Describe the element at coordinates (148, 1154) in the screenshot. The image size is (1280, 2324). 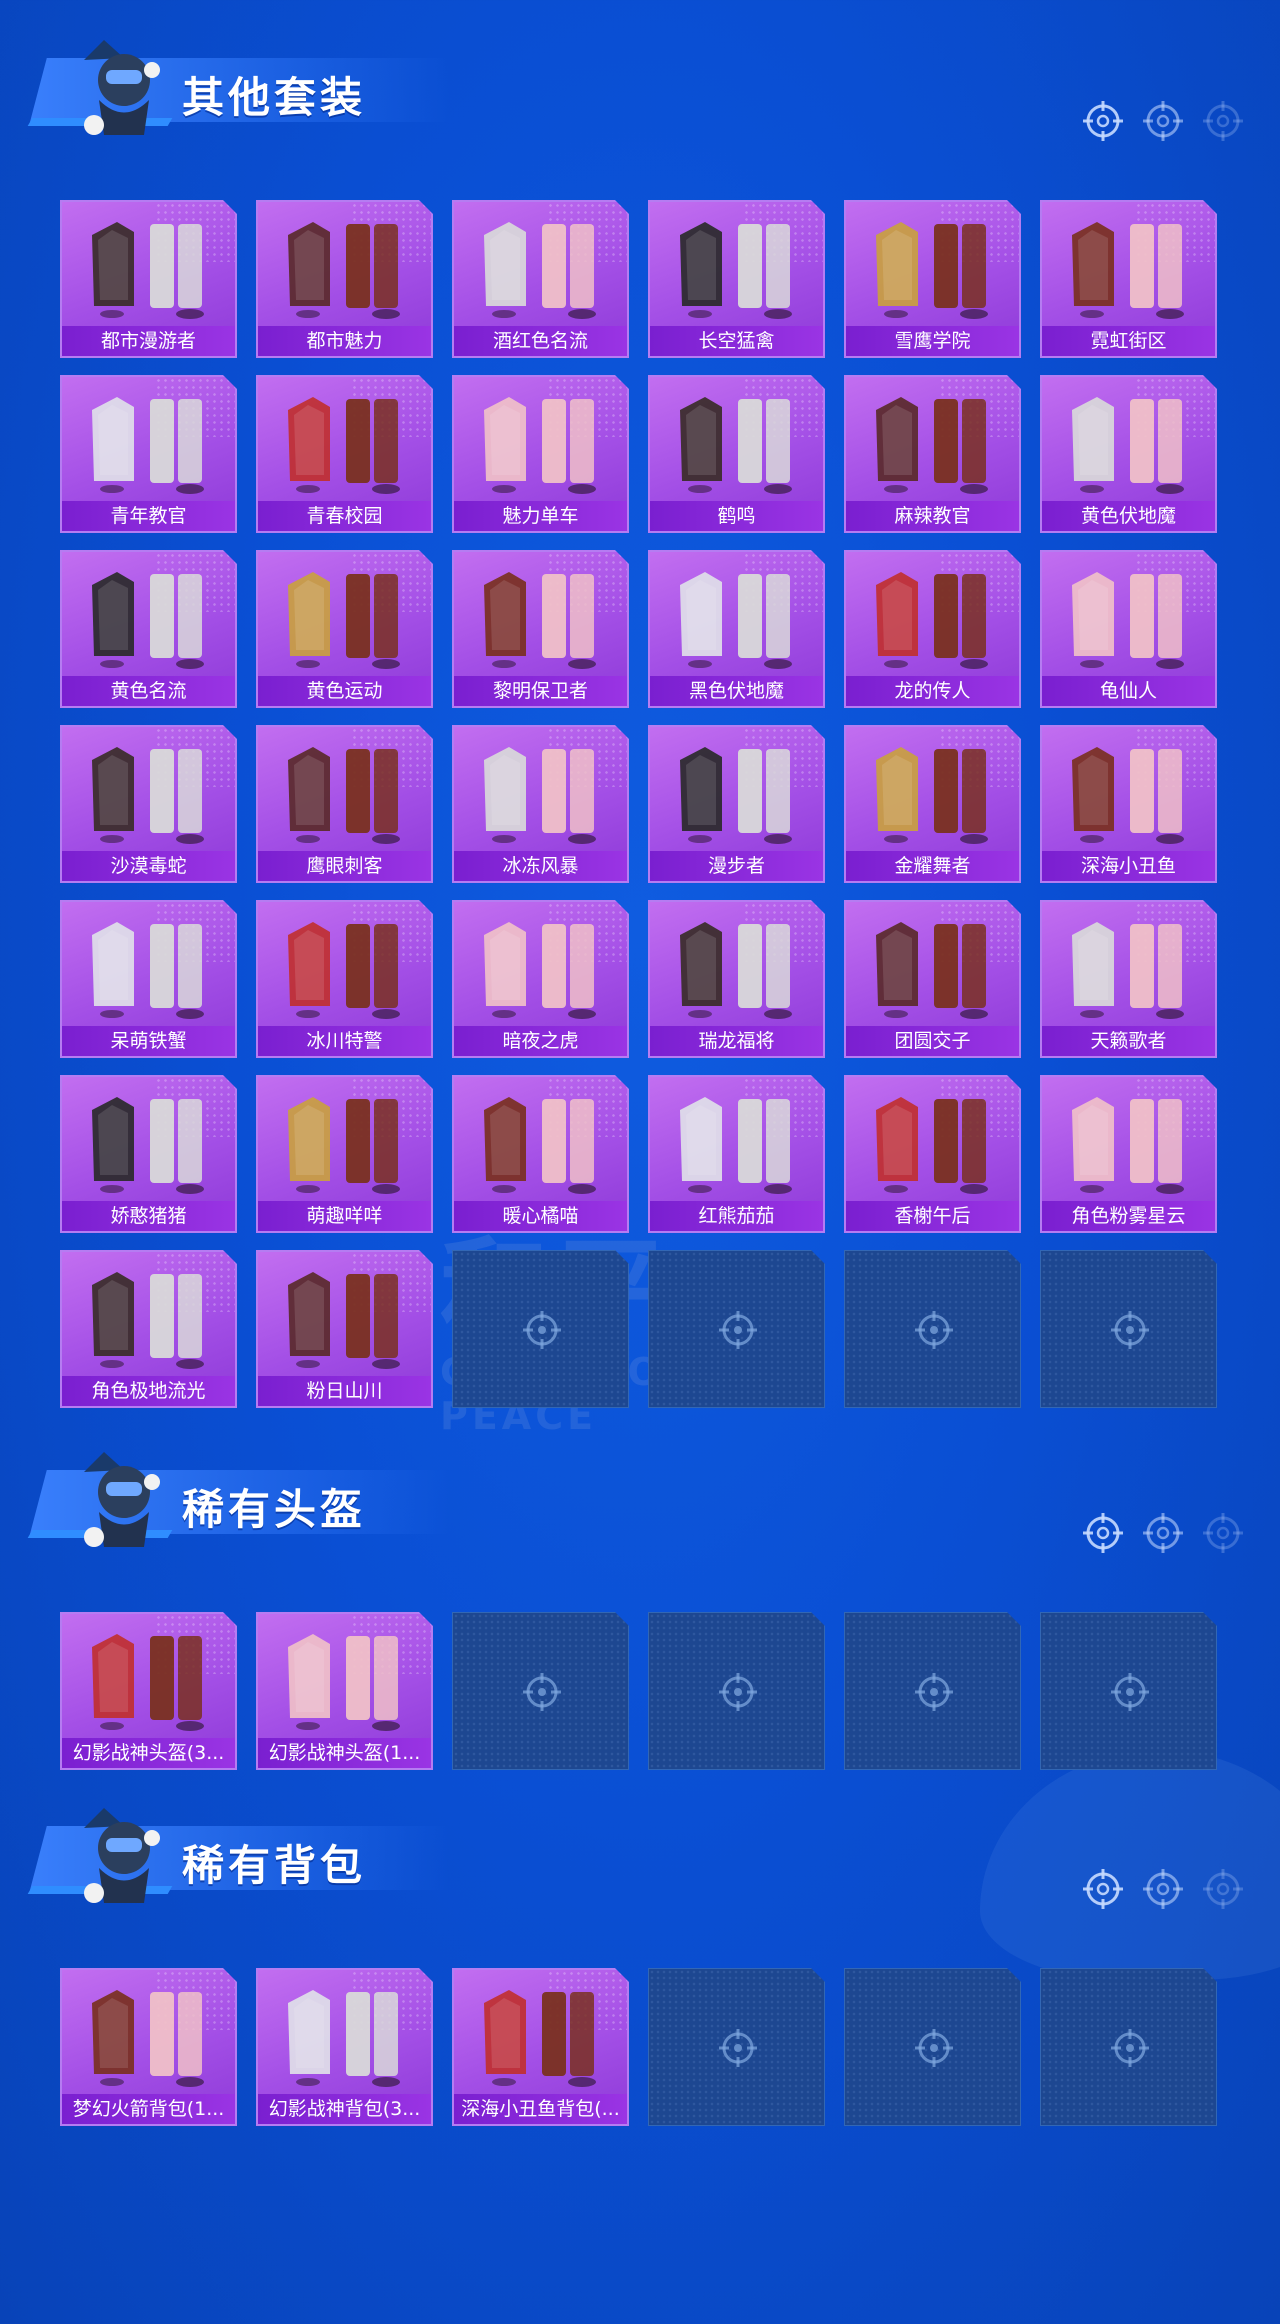
I see `item-card: 娇憨猪猪` at that location.